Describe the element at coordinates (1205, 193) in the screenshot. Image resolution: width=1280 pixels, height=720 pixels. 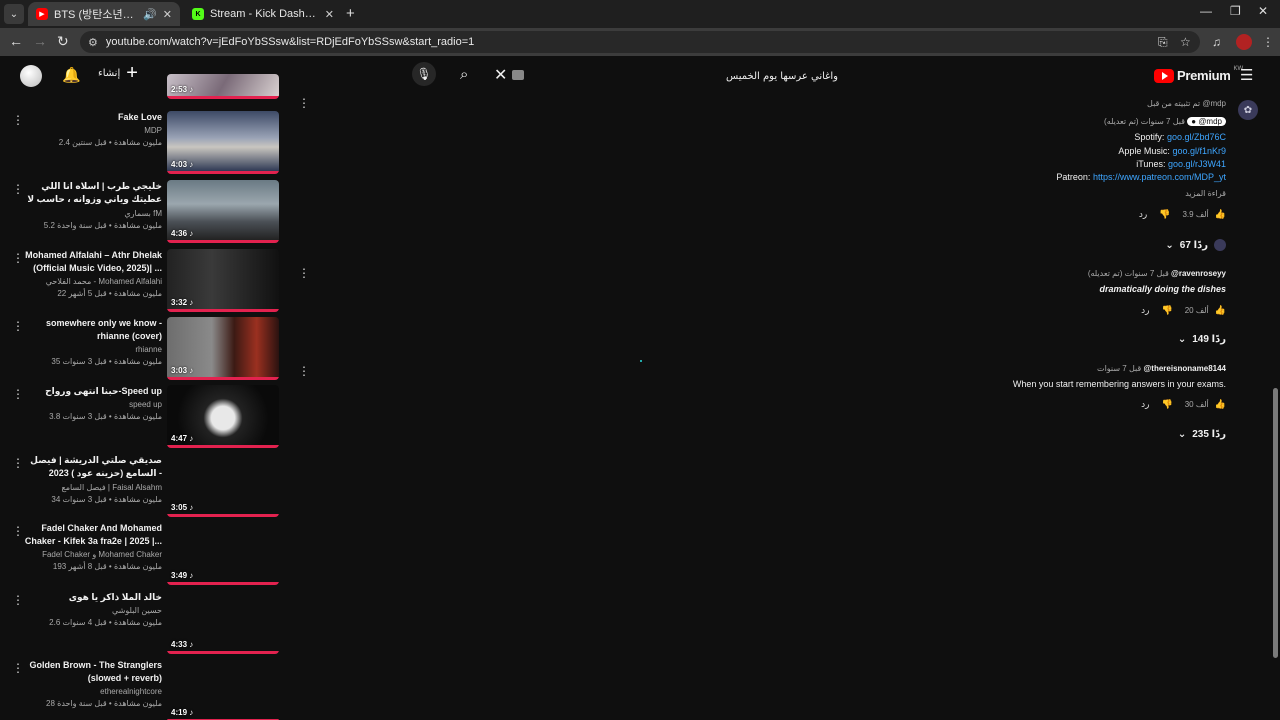
I see `read-more-button: قراءة المزيد` at that location.